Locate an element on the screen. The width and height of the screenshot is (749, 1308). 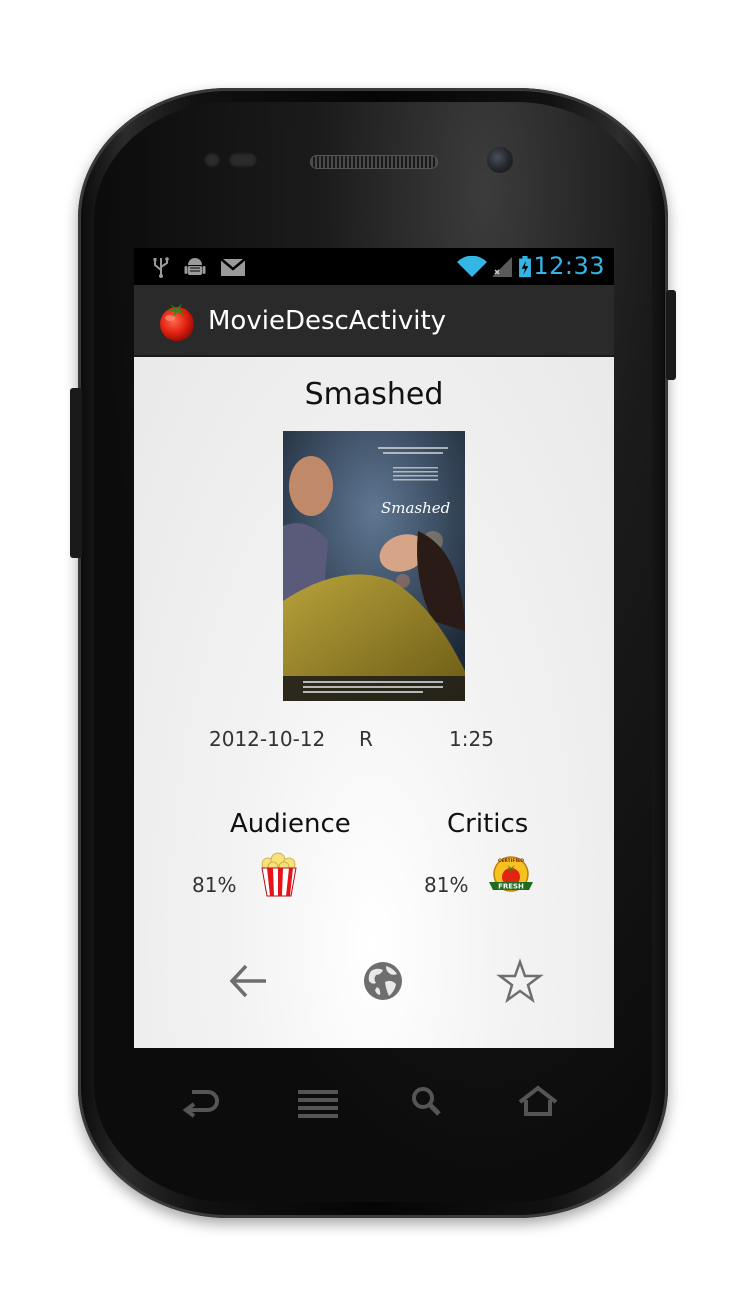
movie-poster: Smashed is located at coordinates (374, 566).